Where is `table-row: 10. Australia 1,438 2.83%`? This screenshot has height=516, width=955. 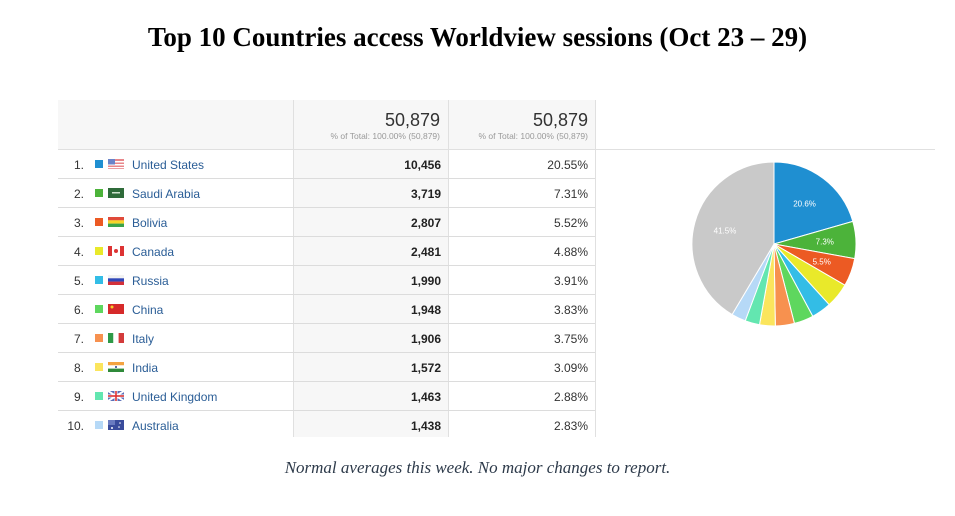
table-row: 10. Australia 1,438 2.83% is located at coordinates (326, 425).